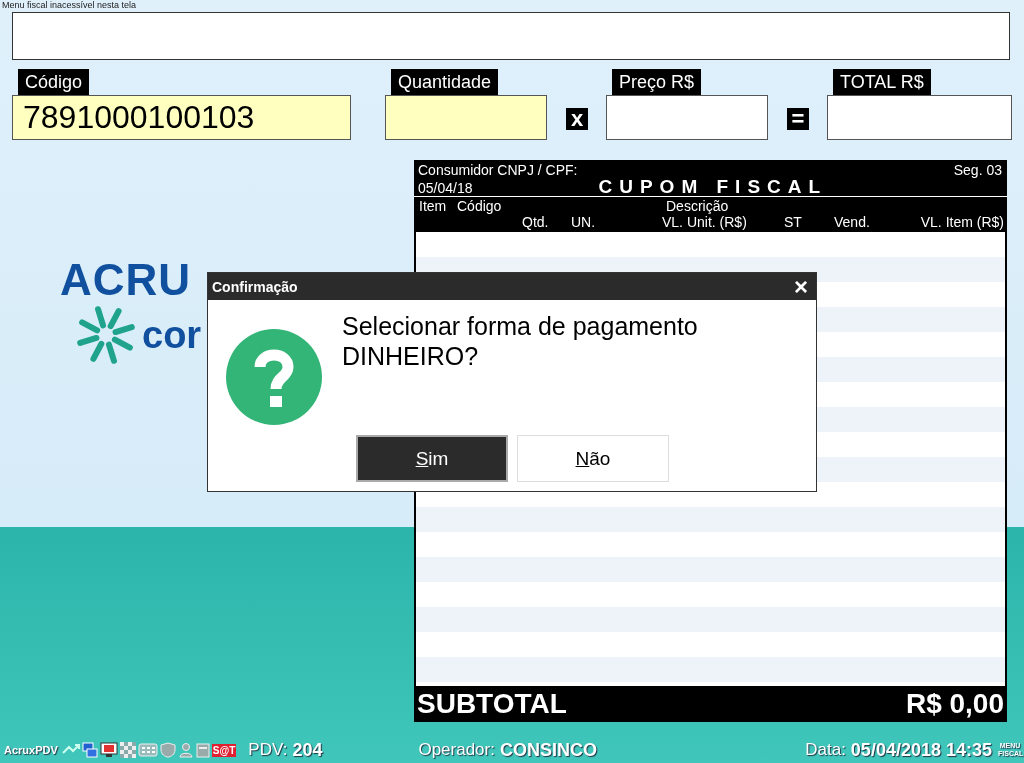 Image resolution: width=1024 pixels, height=763 pixels. Describe the element at coordinates (492, 704) in the screenshot. I see `subtotal-label: SUBTOTAL` at that location.